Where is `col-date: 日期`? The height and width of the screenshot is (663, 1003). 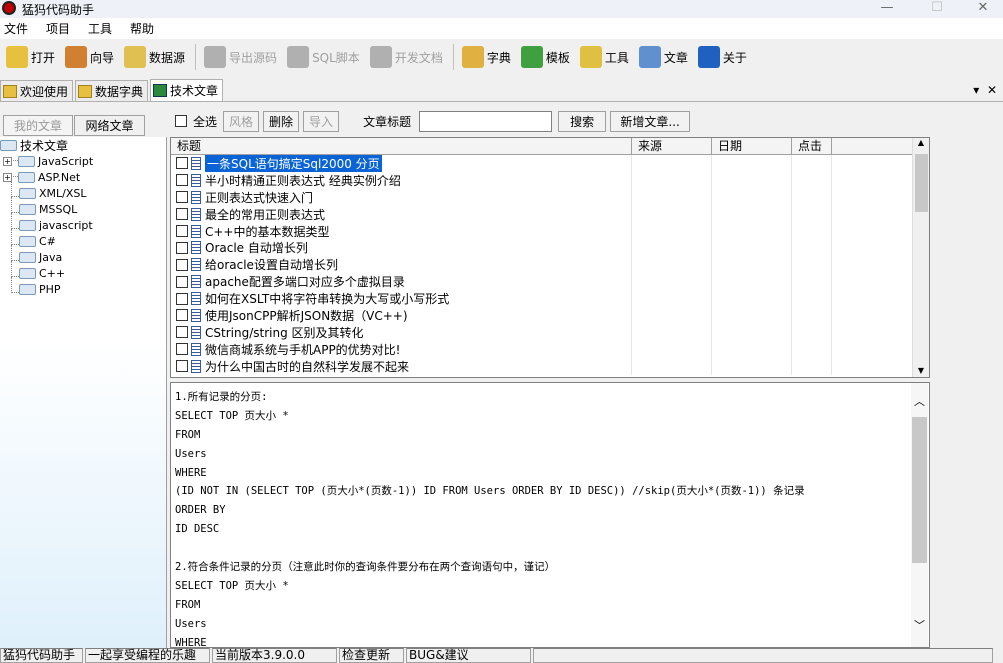 col-date: 日期 is located at coordinates (752, 146).